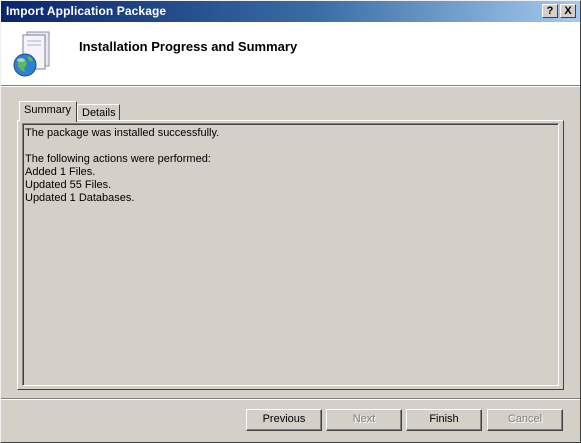 This screenshot has height=443, width=581. I want to click on page-title: Installation Progress and Summary, so click(188, 46).